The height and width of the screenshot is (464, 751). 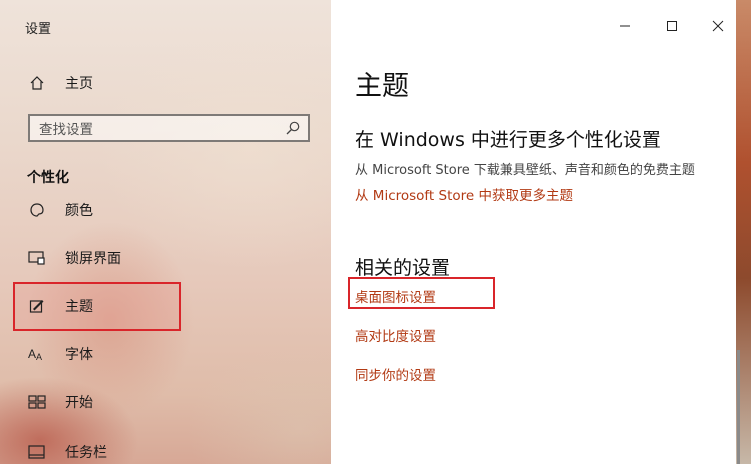 I want to click on maximize-button, so click(x=672, y=26).